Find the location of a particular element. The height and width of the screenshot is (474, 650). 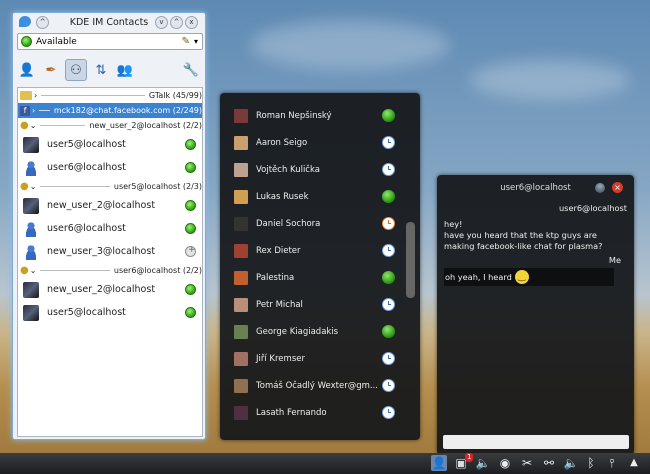

show-offline-icon: ✒ is located at coordinates (51, 70).